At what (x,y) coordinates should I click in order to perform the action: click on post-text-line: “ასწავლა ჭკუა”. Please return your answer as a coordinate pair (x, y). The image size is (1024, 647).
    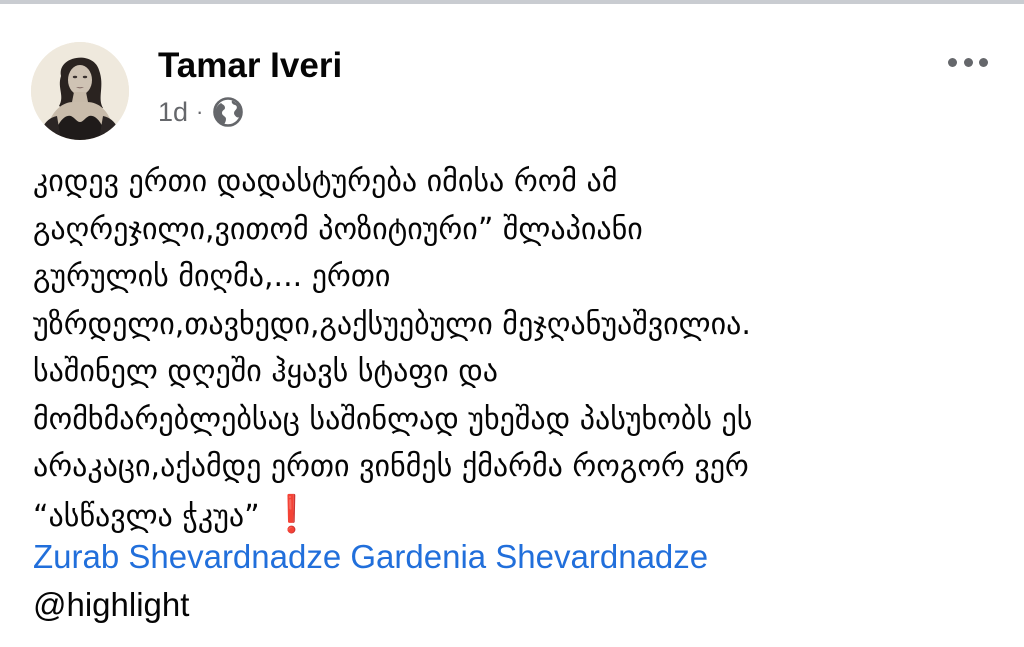
    Looking at the image, I should click on (151, 516).